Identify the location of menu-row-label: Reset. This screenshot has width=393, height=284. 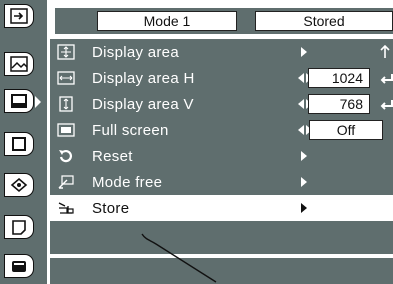
(112, 156).